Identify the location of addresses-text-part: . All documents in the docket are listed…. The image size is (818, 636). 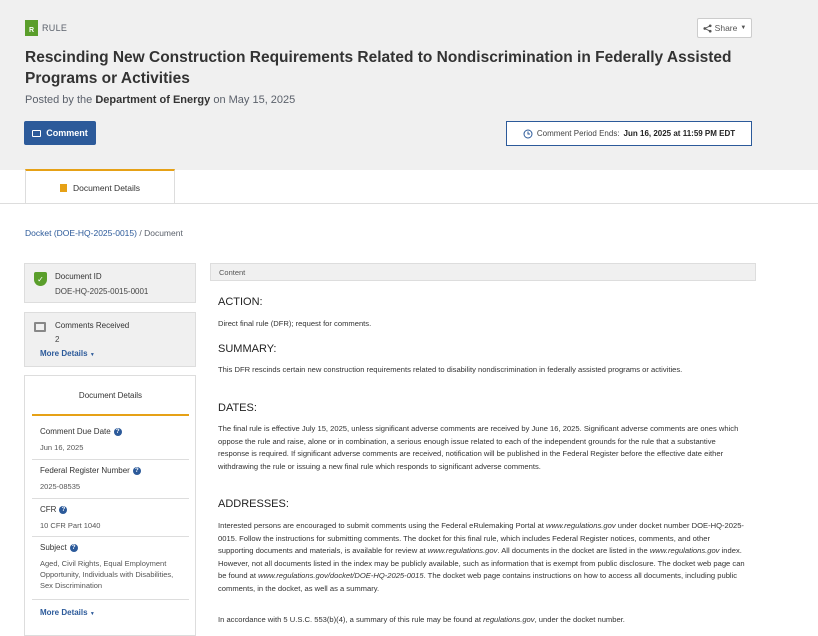
(573, 551).